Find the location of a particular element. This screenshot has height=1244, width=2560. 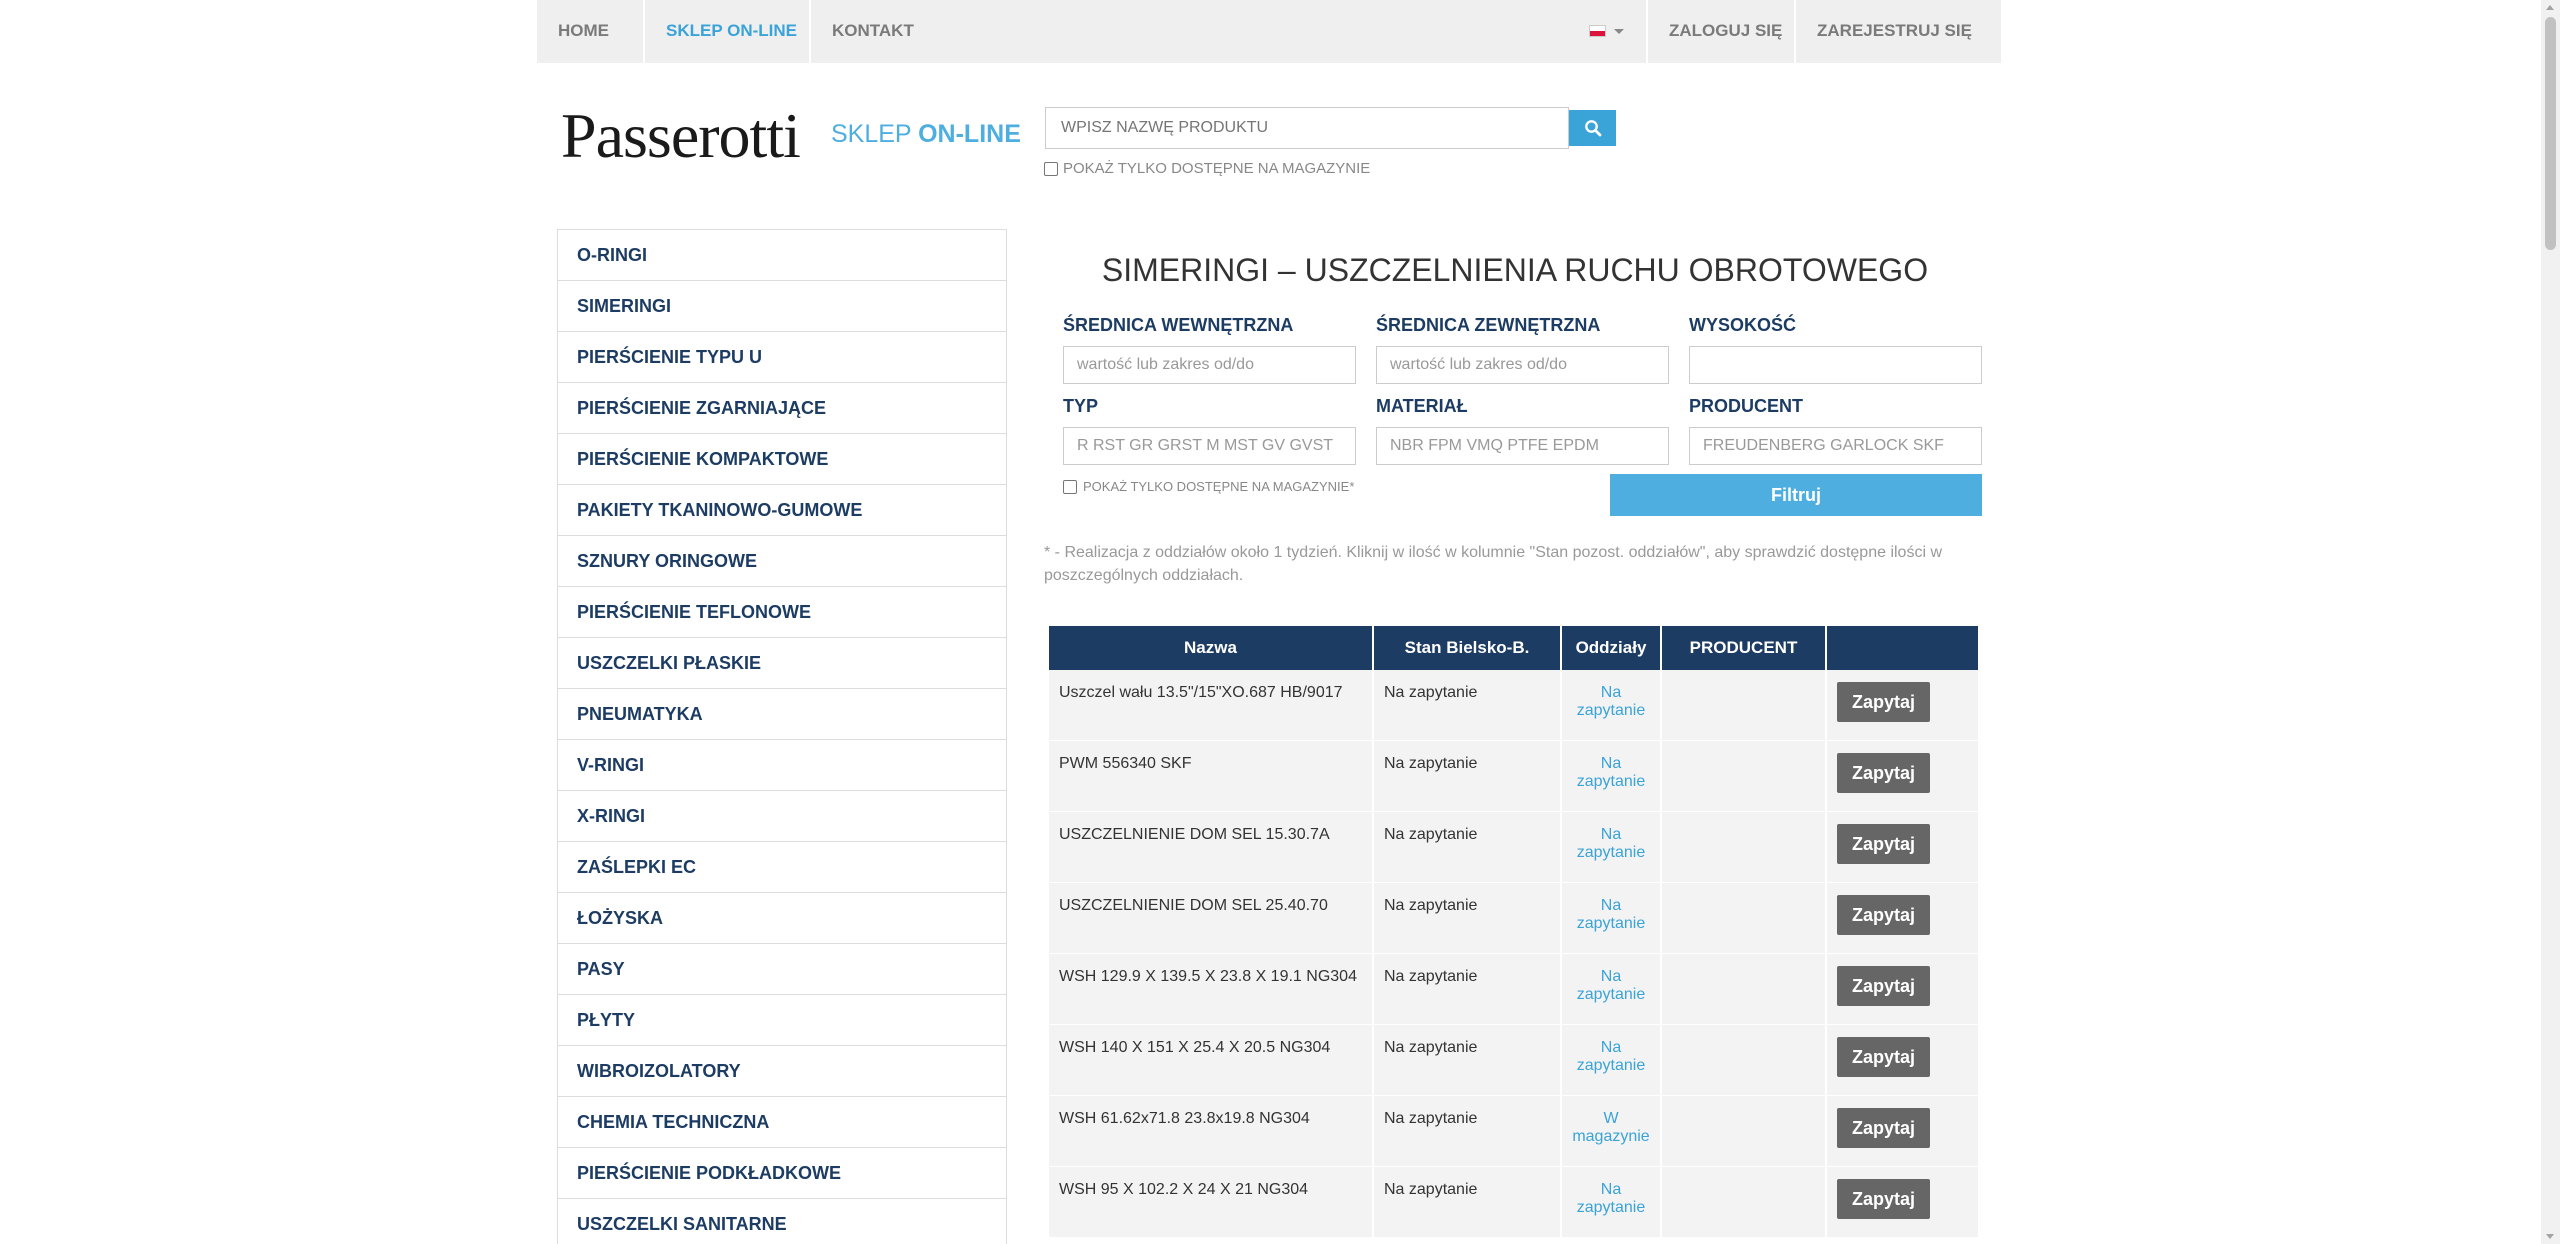

sidebar-item-pierscienie-zgarniajace: PIERŚCIENIE ZGARNIAJĄCE is located at coordinates (782, 408).